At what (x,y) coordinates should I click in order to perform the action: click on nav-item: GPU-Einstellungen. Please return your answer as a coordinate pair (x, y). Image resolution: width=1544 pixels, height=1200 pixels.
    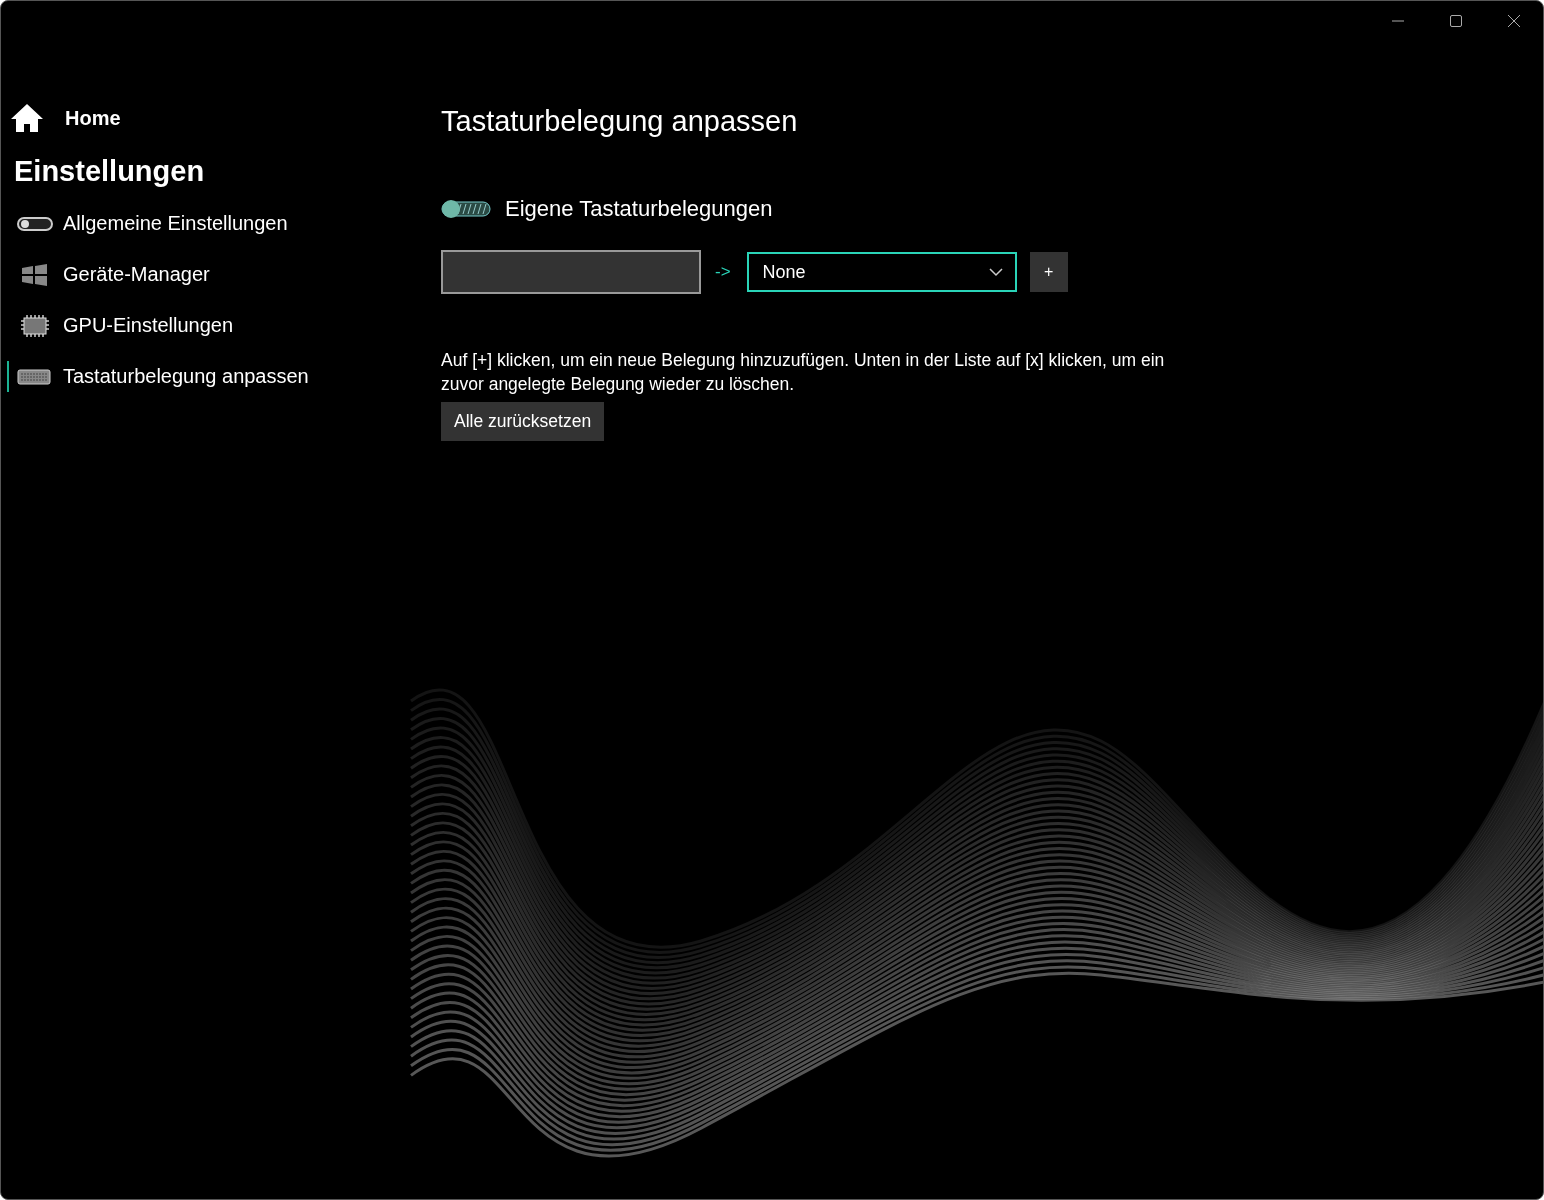
    Looking at the image, I should click on (221, 325).